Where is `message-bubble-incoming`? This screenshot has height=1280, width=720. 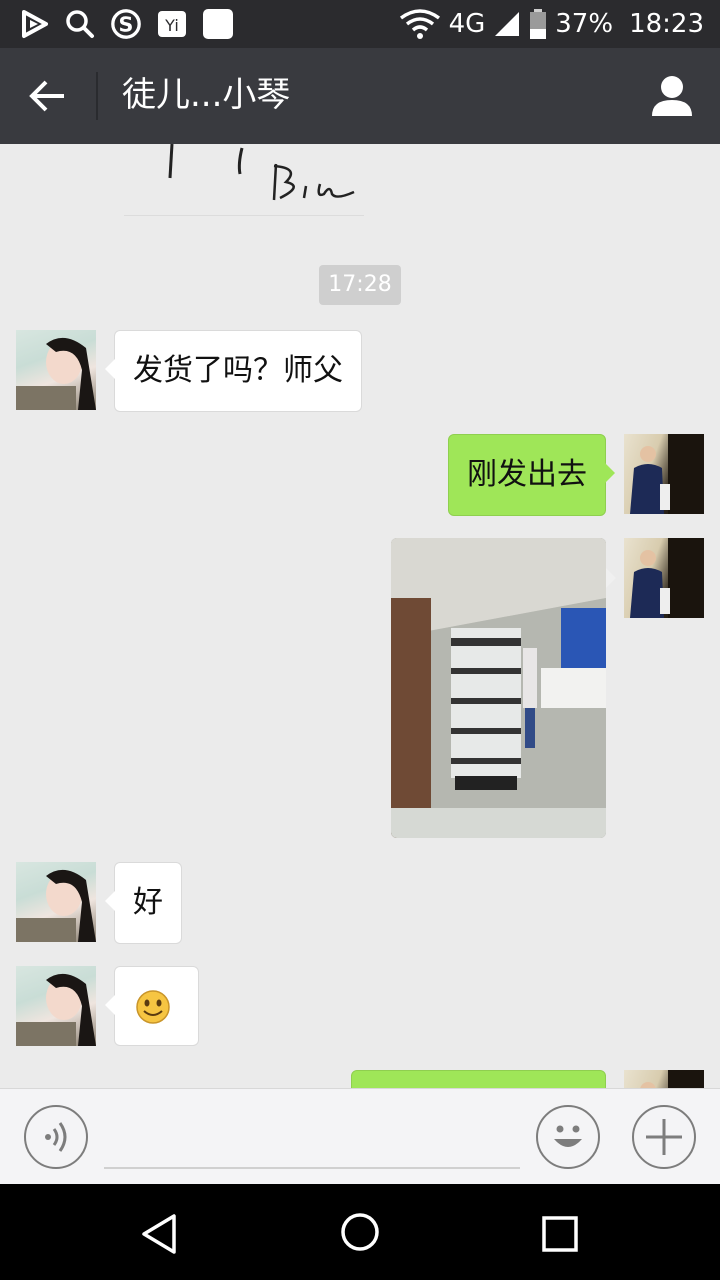 message-bubble-incoming is located at coordinates (152, 1006).